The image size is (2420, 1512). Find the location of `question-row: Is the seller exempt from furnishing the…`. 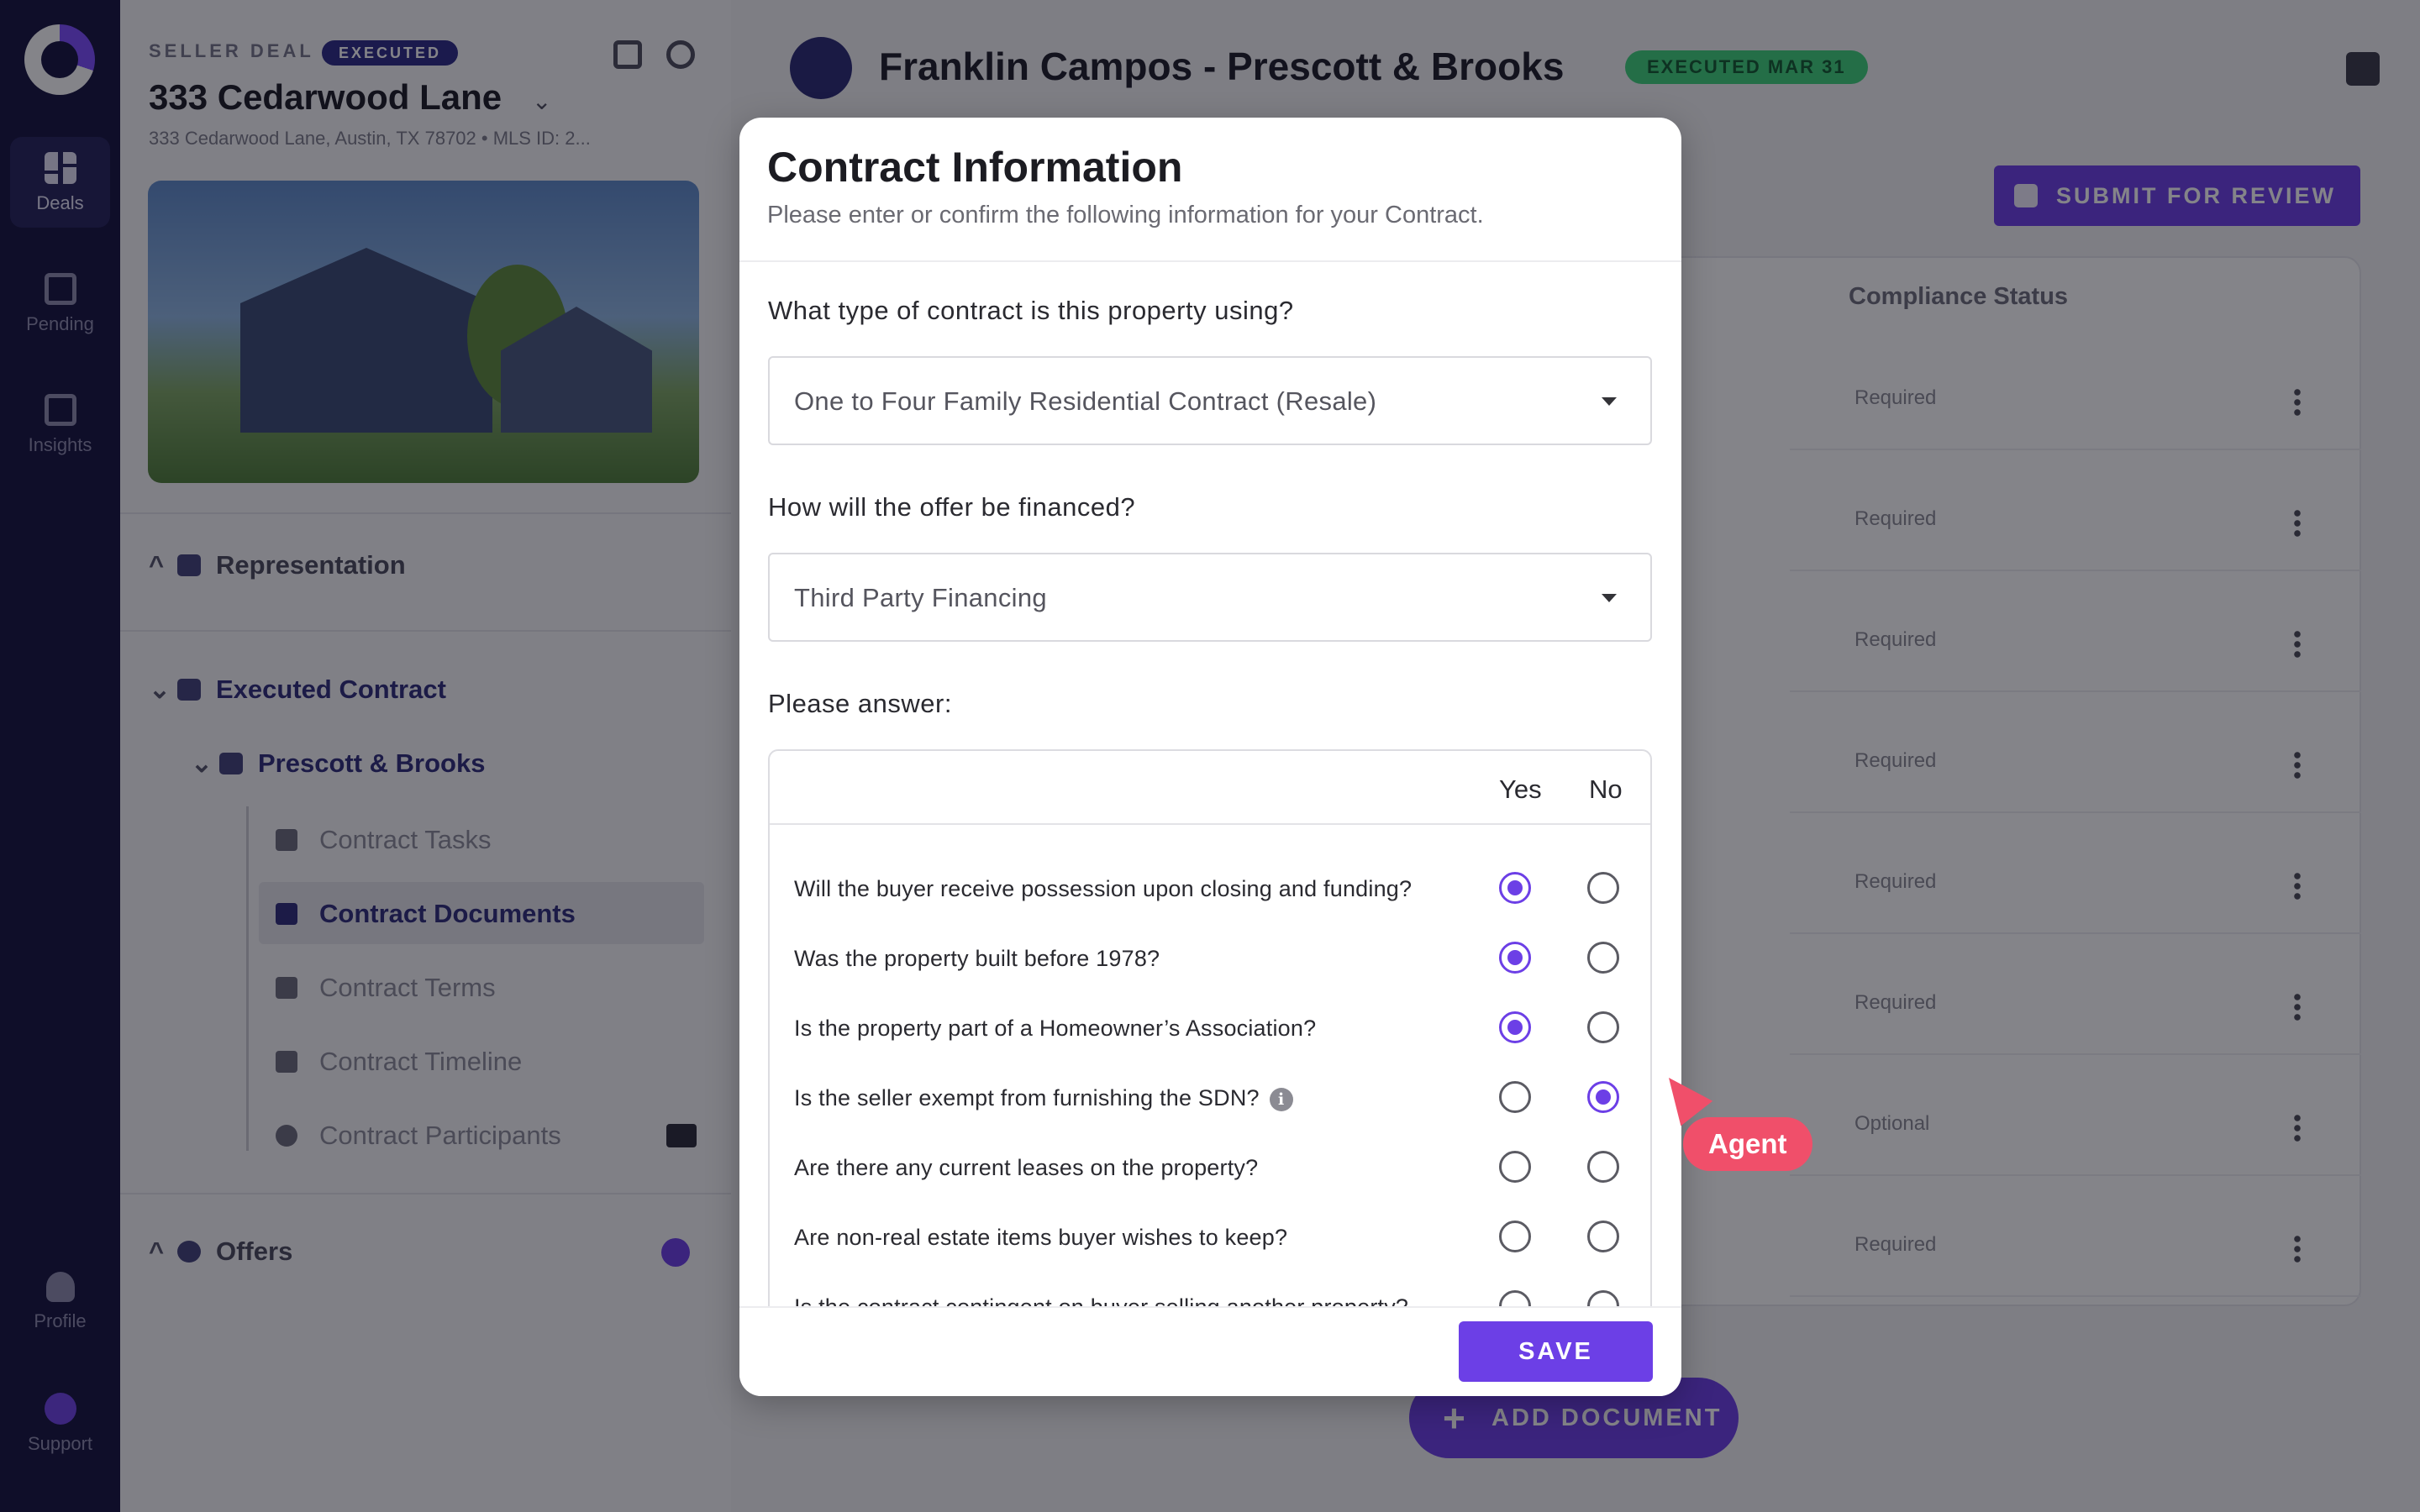

question-row: Is the seller exempt from furnishing the… is located at coordinates (1210, 1097).